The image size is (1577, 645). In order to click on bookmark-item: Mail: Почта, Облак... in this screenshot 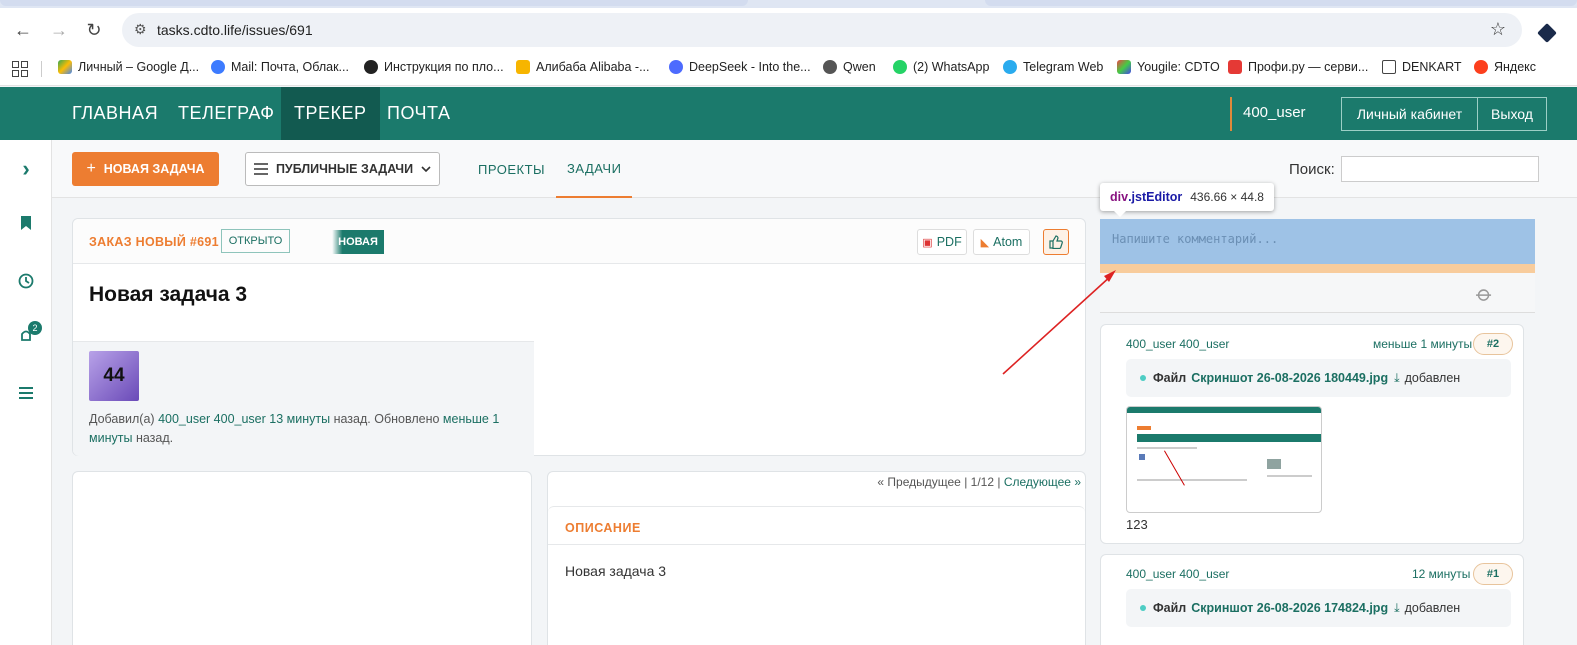, I will do `click(280, 67)`.